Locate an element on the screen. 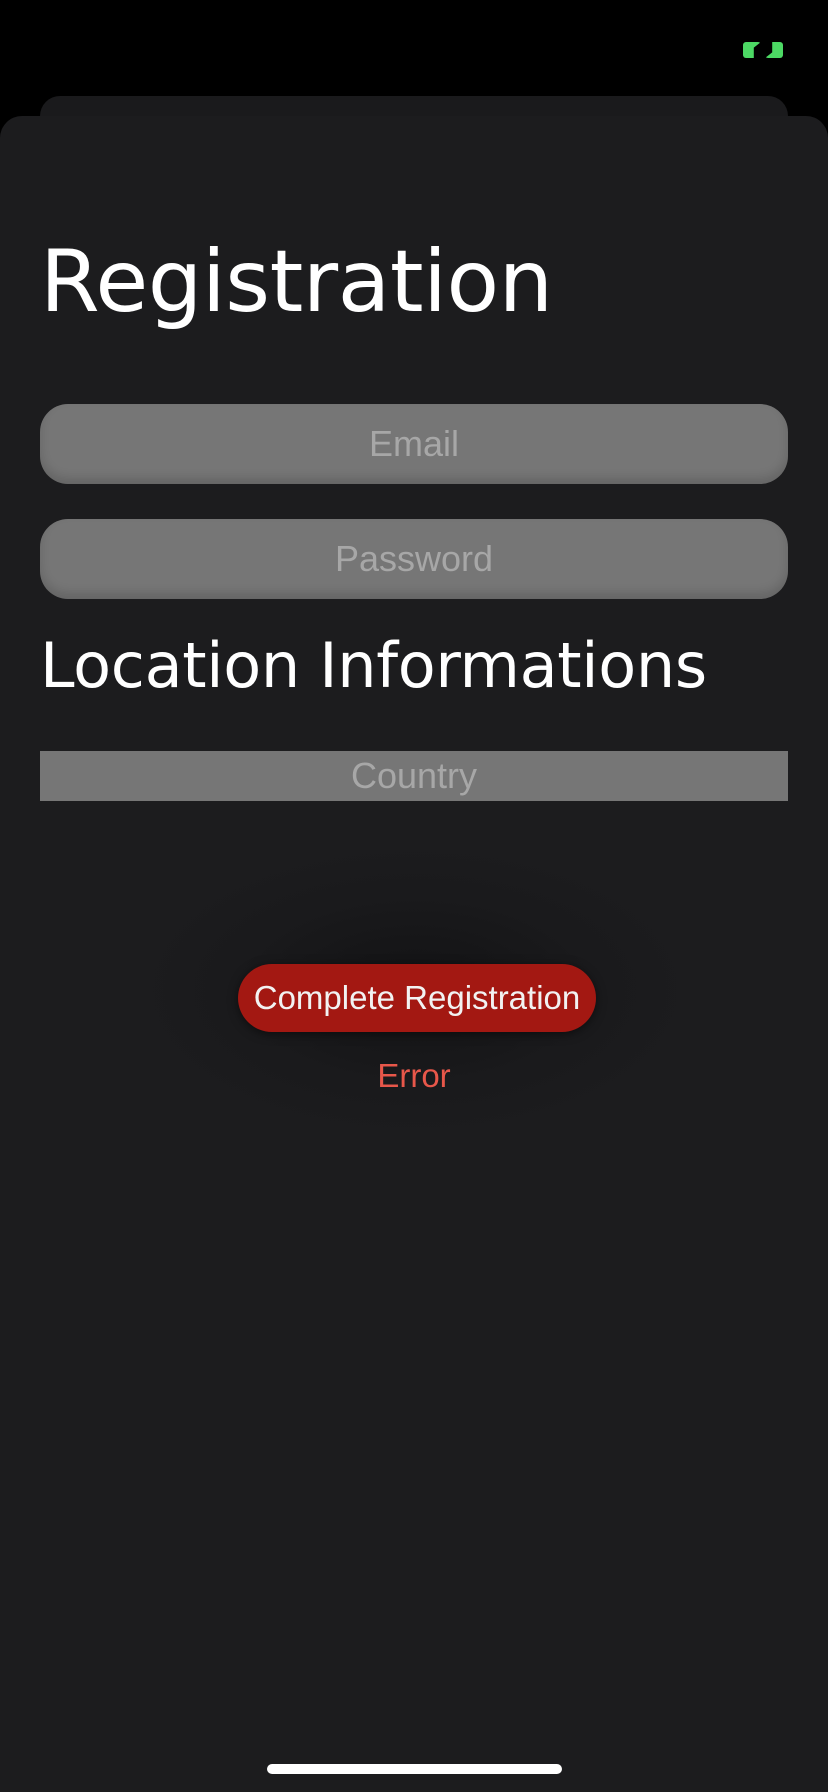 The width and height of the screenshot is (828, 1792). status-indicator-icon is located at coordinates (764, 50).